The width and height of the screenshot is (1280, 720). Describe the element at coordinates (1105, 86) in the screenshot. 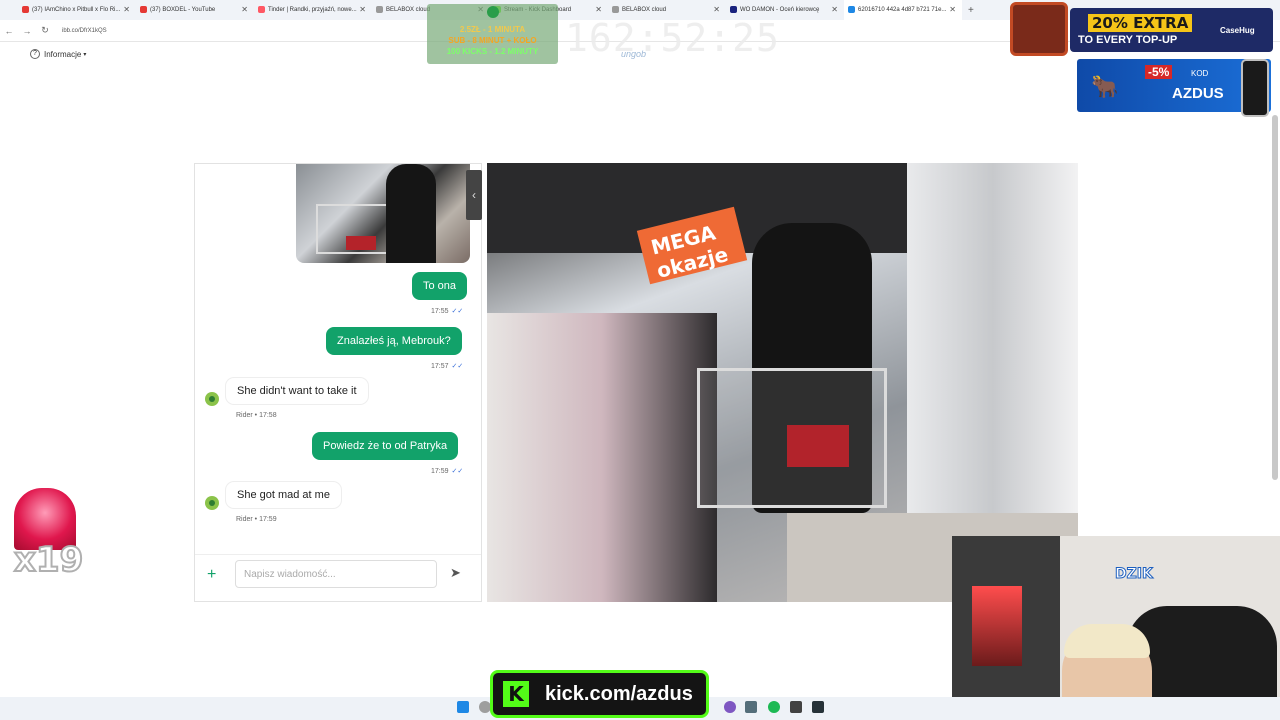

I see `bull-icon: 🐂` at that location.